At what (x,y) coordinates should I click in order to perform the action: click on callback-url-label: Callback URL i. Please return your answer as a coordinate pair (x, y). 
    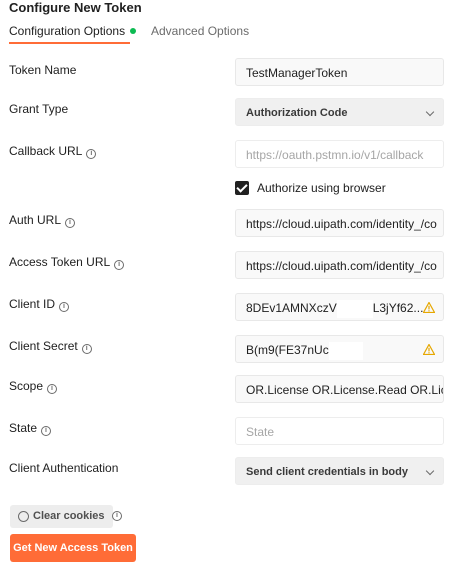
    Looking at the image, I should click on (53, 151).